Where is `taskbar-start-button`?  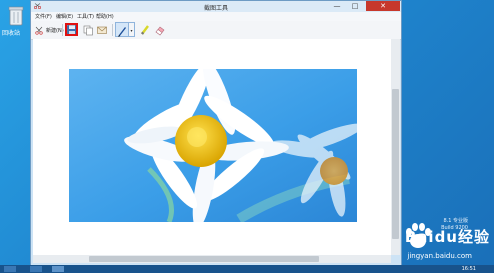 taskbar-start-button is located at coordinates (10, 269).